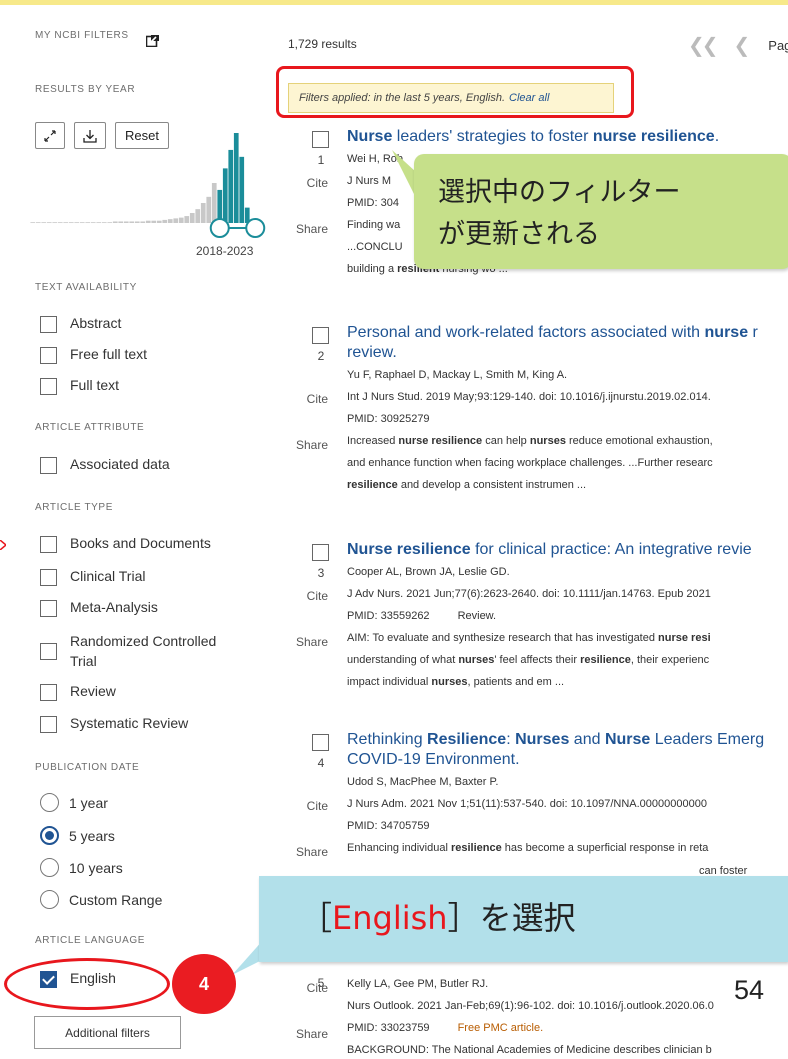  Describe the element at coordinates (519, 234) in the screenshot. I see `callout-line-2: が更新される` at that location.